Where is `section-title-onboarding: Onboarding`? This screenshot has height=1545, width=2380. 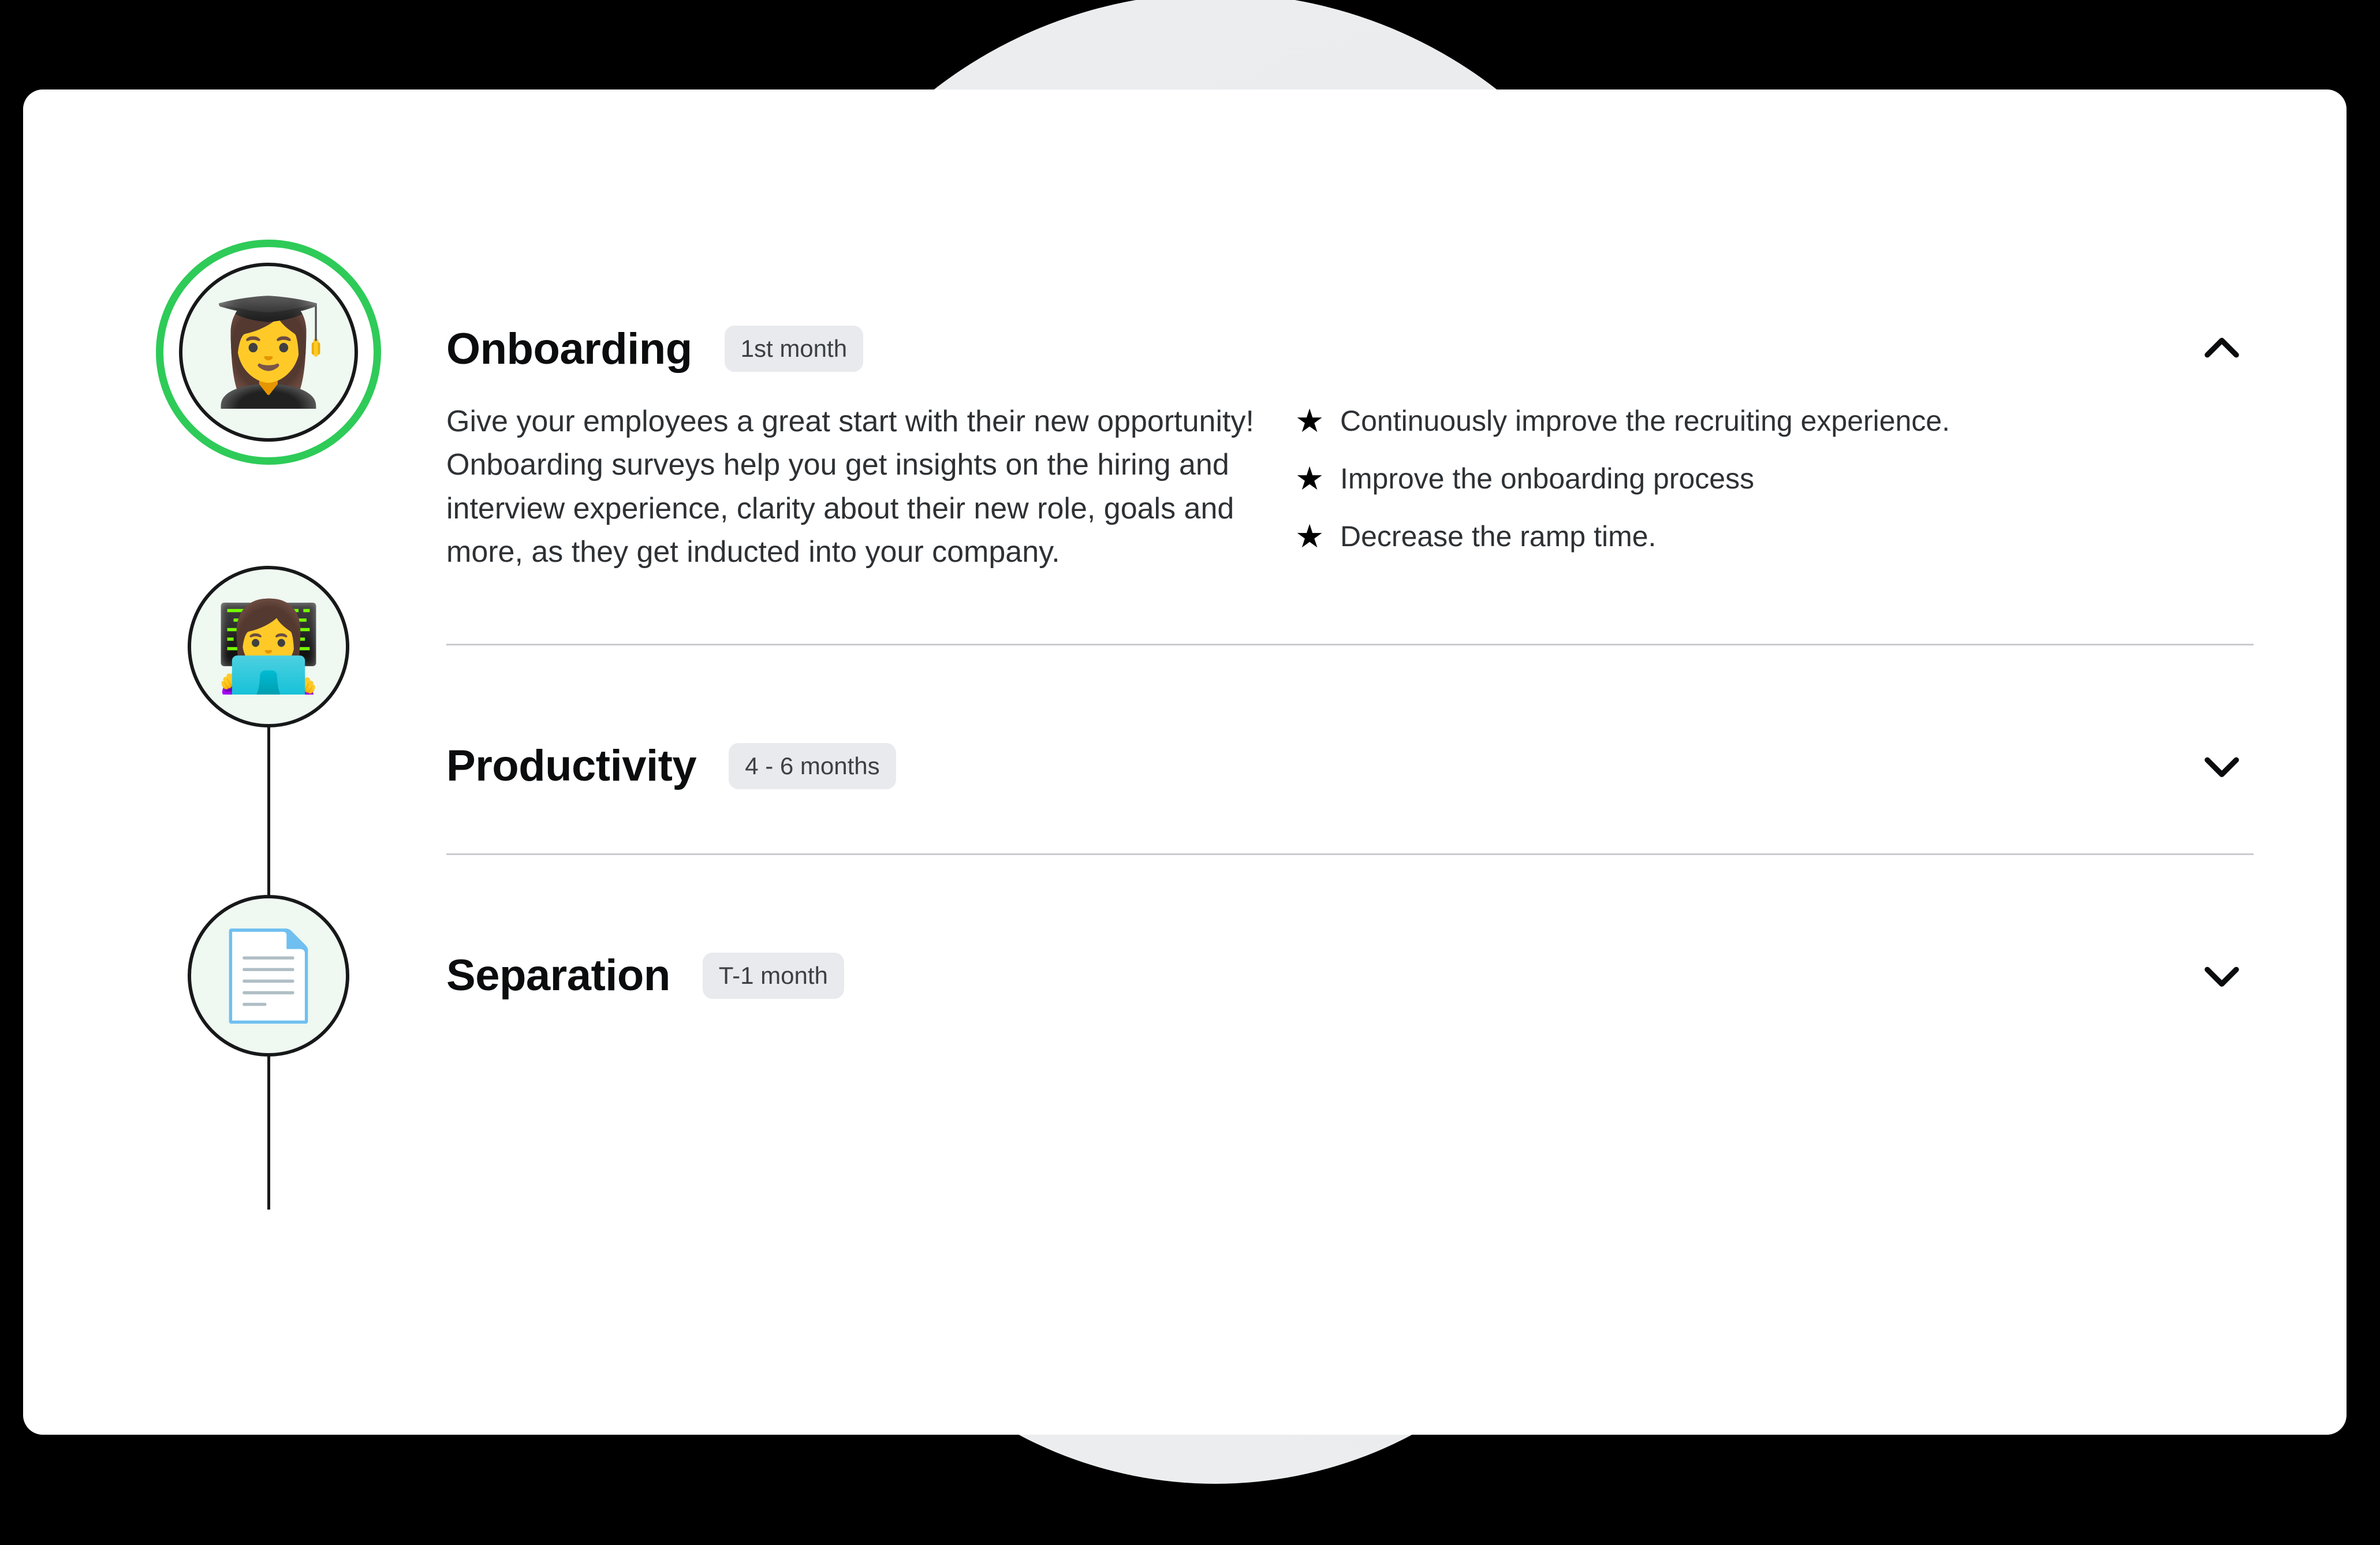 section-title-onboarding: Onboarding is located at coordinates (569, 349).